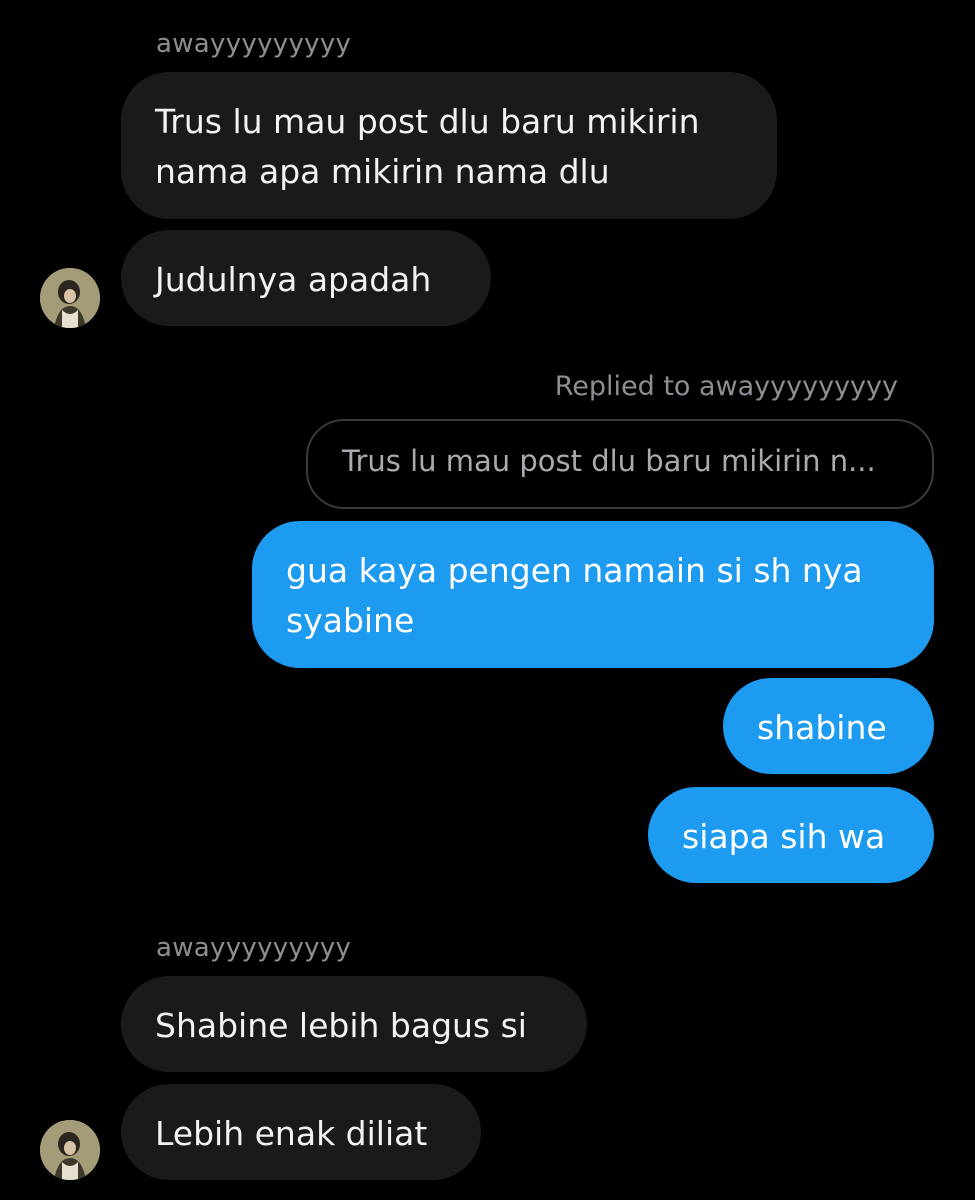 This screenshot has width=975, height=1200. What do you see at coordinates (306, 278) in the screenshot?
I see `incoming-message-bubble: Judulnya apadah` at bounding box center [306, 278].